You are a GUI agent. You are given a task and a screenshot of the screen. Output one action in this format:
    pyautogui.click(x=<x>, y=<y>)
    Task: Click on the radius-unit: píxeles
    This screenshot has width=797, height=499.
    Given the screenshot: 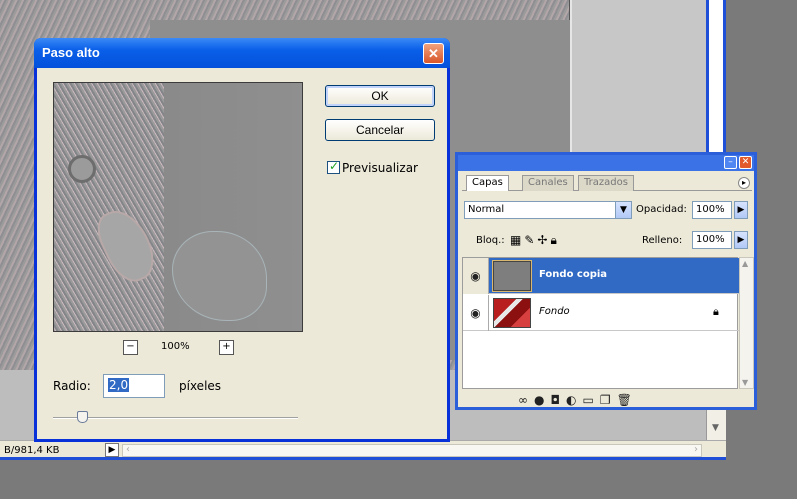 What is the action you would take?
    pyautogui.click(x=200, y=386)
    